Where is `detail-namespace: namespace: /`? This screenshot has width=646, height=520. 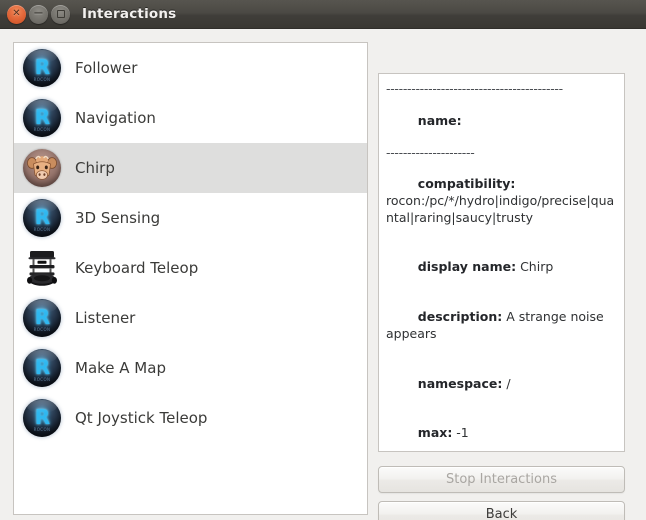 detail-namespace: namespace: / is located at coordinates (501, 384).